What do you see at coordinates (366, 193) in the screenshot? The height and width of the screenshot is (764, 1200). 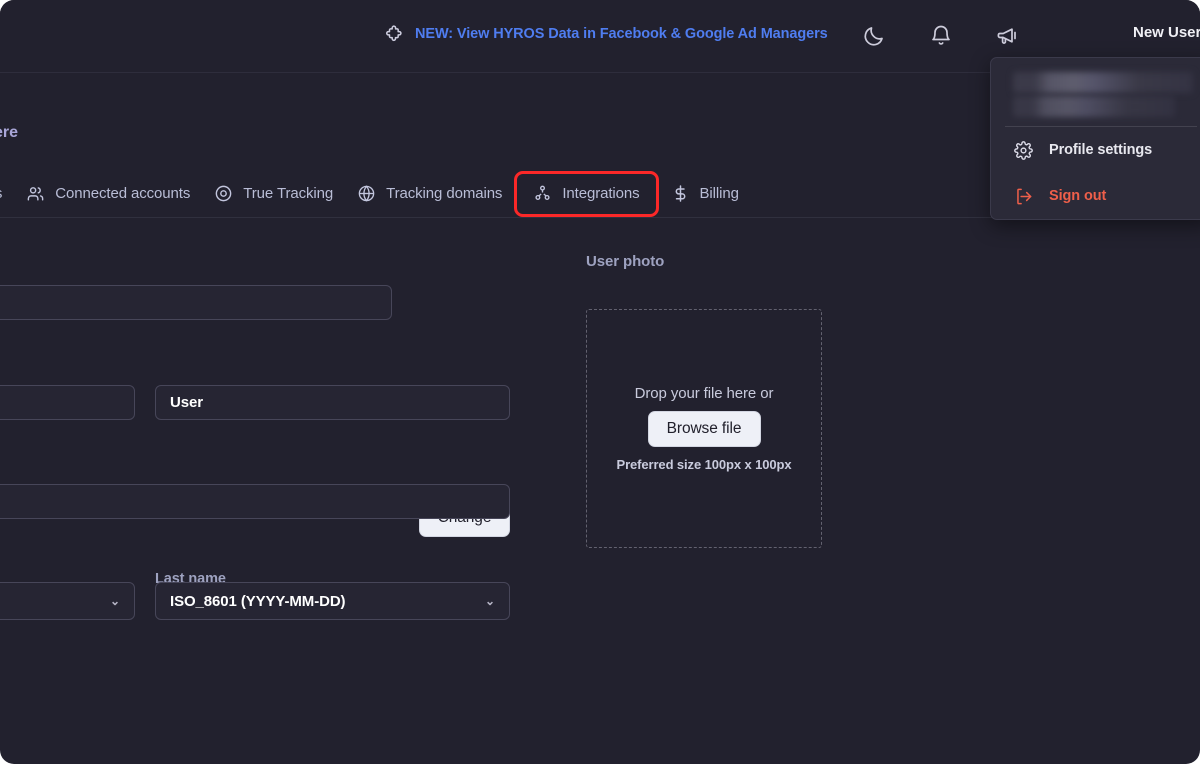 I see `globe-icon` at bounding box center [366, 193].